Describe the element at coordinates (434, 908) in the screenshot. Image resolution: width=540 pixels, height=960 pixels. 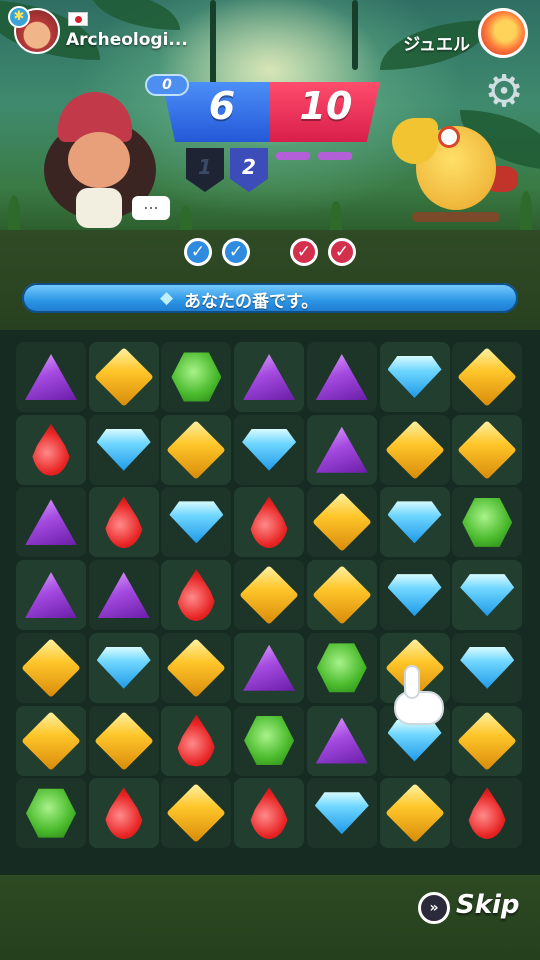
I see `fast-forward-icon: »` at that location.